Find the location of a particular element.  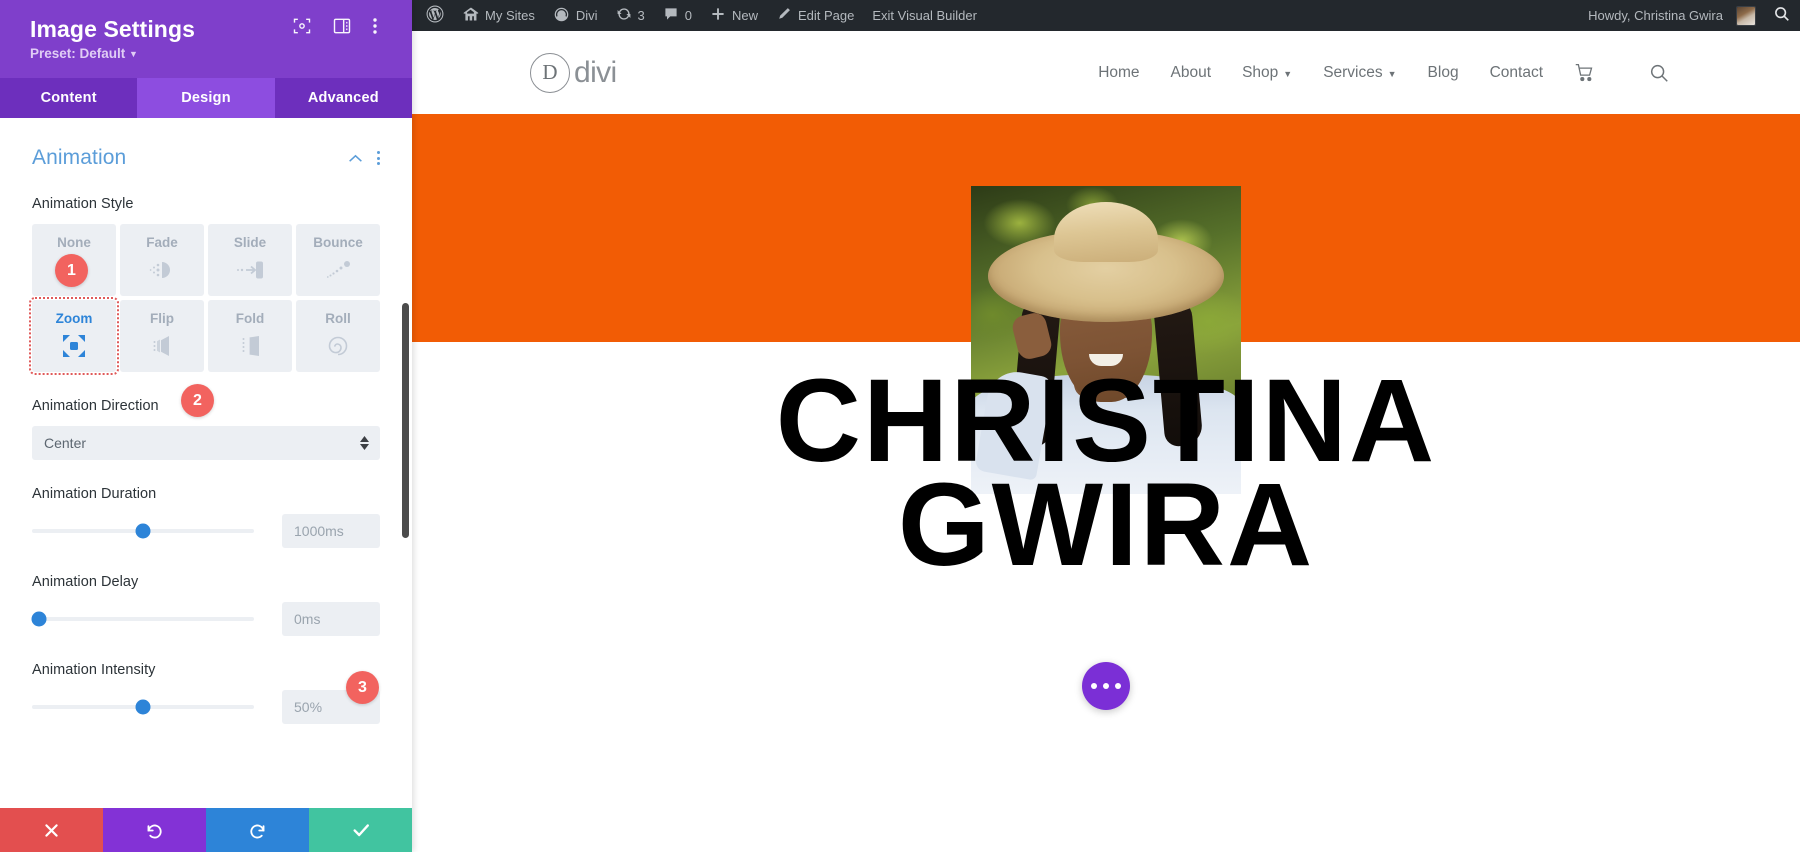

animation-option-slide-label: Slide is located at coordinates (250, 242).